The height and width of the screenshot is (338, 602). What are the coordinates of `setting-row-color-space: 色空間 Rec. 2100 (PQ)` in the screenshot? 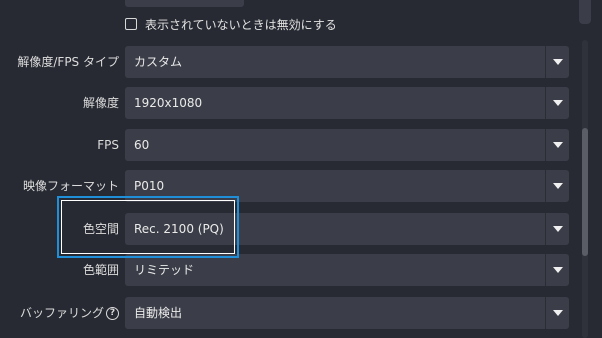 It's located at (285, 229).